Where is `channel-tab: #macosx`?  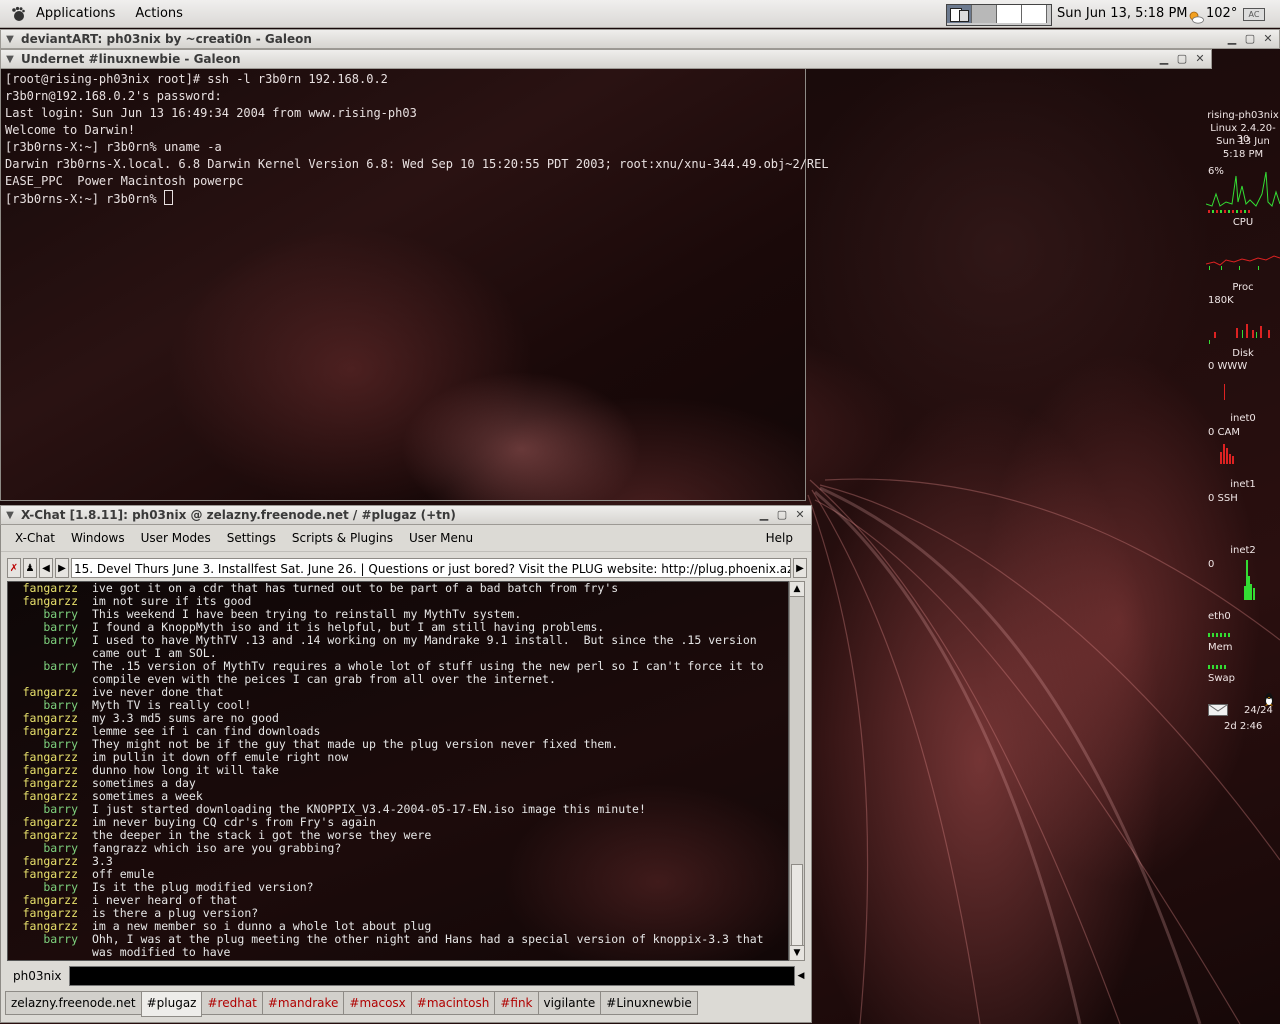 channel-tab: #macosx is located at coordinates (377, 1003).